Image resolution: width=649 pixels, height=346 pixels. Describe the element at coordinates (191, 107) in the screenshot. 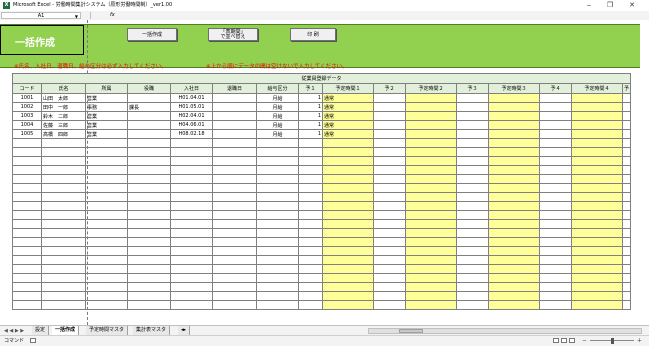

I see `table-cell: H01.05.01` at that location.